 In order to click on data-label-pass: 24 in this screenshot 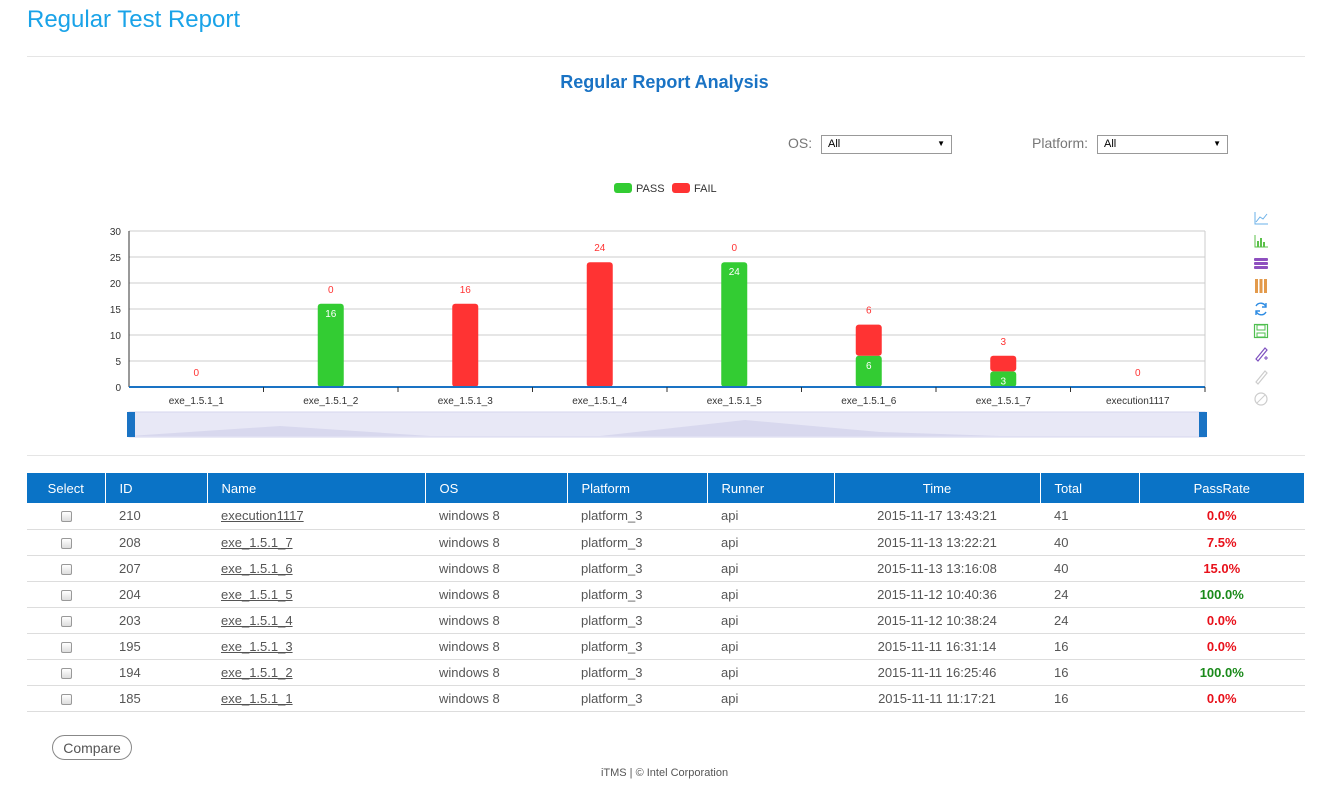, I will do `click(735, 272)`.